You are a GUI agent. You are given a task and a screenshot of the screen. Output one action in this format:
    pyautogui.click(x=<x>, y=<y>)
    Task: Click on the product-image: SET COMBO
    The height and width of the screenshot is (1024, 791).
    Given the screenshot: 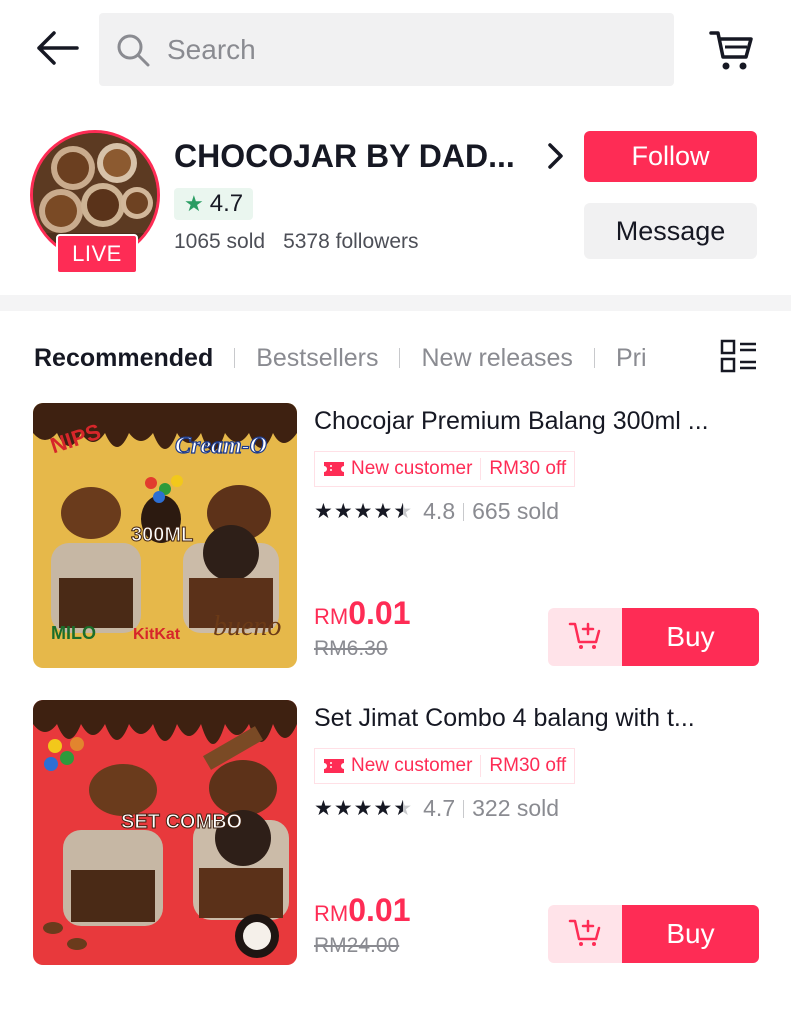 What is the action you would take?
    pyautogui.click(x=165, y=832)
    